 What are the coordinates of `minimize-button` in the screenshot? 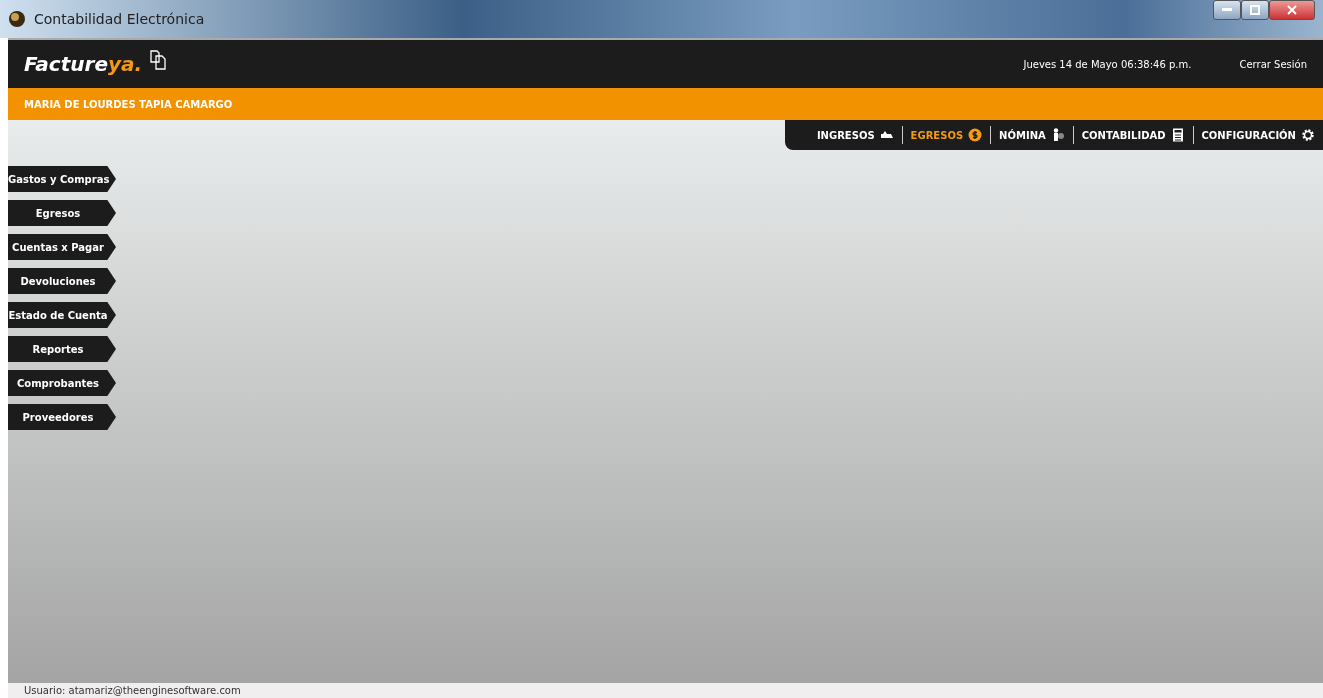 It's located at (1227, 10).